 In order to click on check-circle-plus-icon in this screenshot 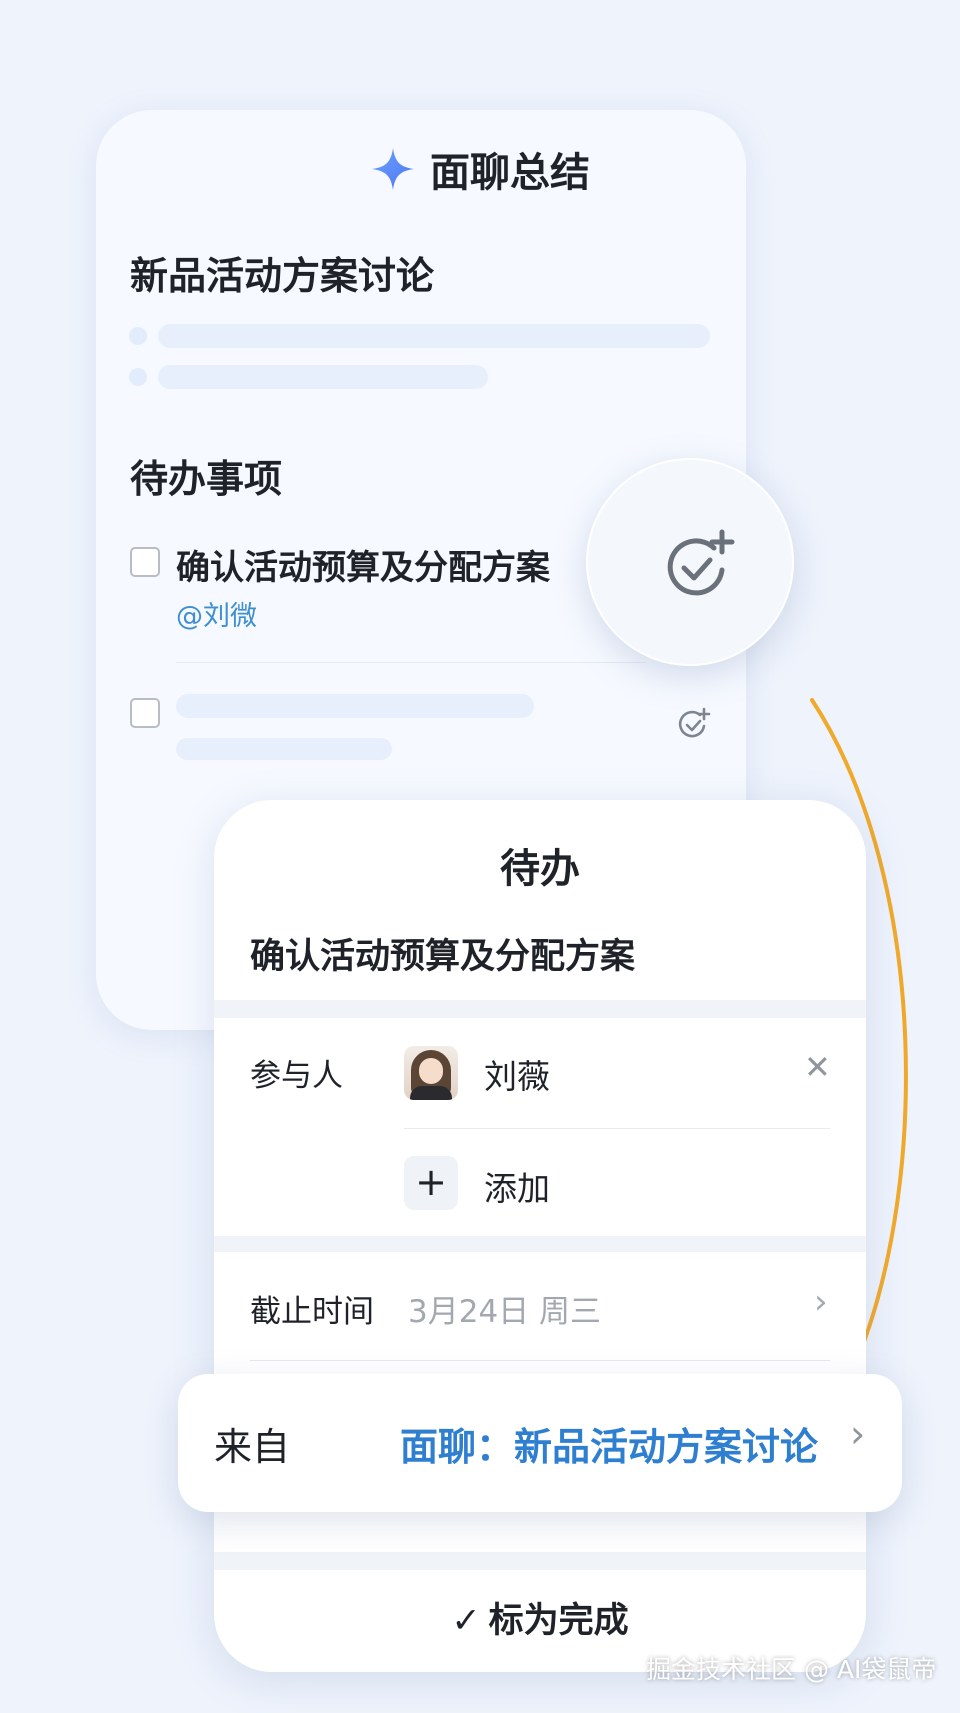, I will do `click(701, 567)`.